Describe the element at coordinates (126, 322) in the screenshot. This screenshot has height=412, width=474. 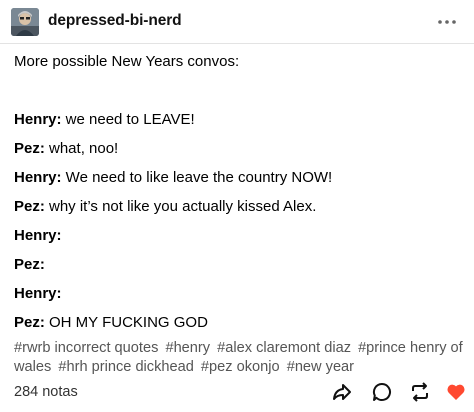
I see `dialogue-text: OH MY FUCKING GOD` at that location.